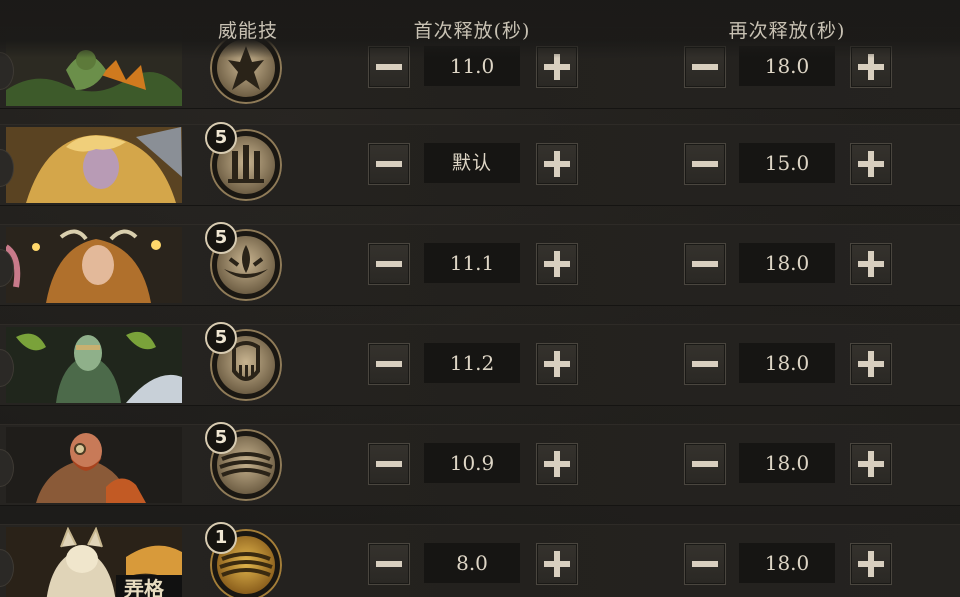 This screenshot has width=960, height=597. I want to click on level-badge: 1, so click(221, 538).